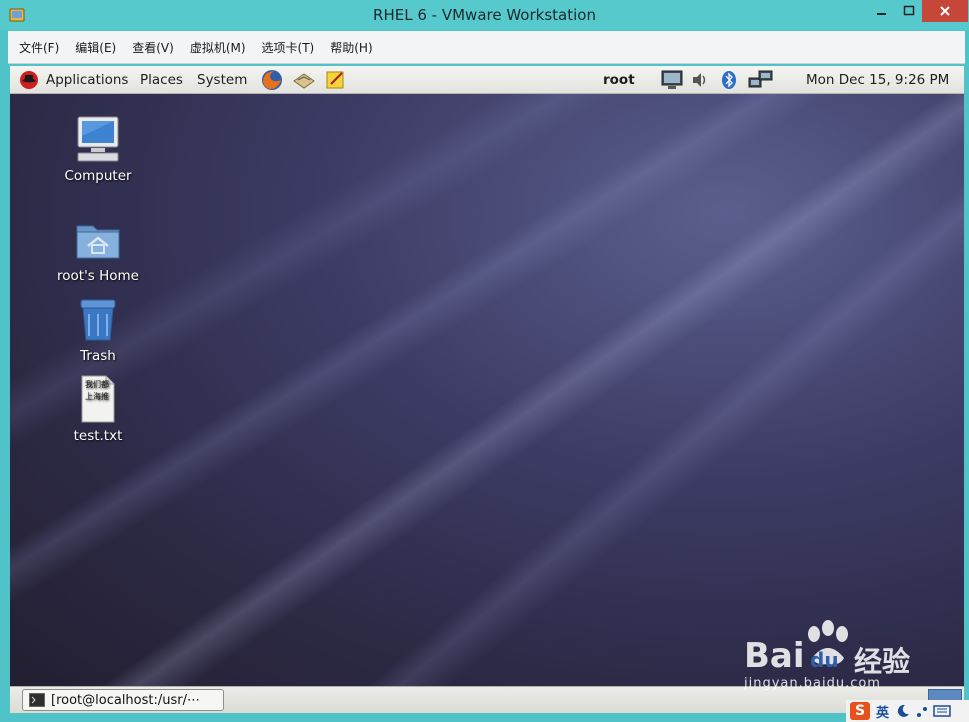 This screenshot has height=722, width=969. Describe the element at coordinates (351, 47) in the screenshot. I see `menu-help: 帮助(H)` at that location.